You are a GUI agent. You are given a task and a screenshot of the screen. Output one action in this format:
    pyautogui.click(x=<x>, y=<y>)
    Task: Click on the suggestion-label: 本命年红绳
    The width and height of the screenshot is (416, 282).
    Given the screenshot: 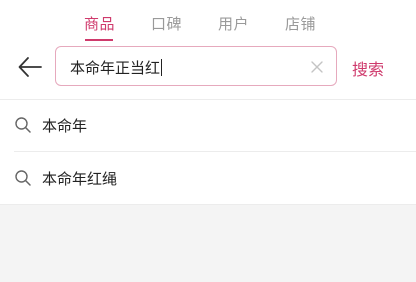 What is the action you would take?
    pyautogui.click(x=80, y=179)
    